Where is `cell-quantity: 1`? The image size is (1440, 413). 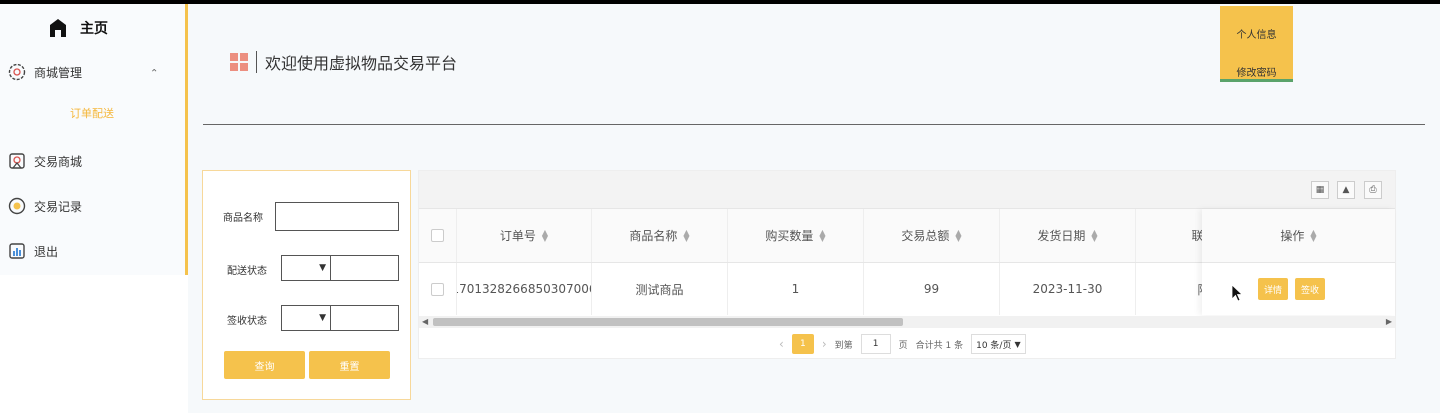
cell-quantity: 1 is located at coordinates (796, 289).